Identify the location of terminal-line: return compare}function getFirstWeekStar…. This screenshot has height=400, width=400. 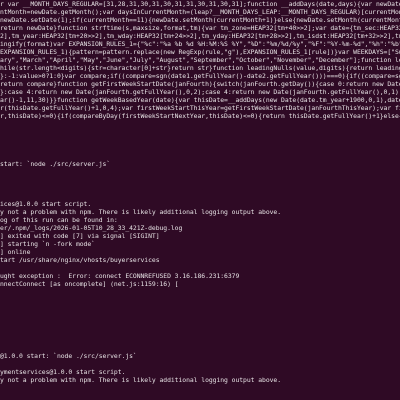
(200, 84).